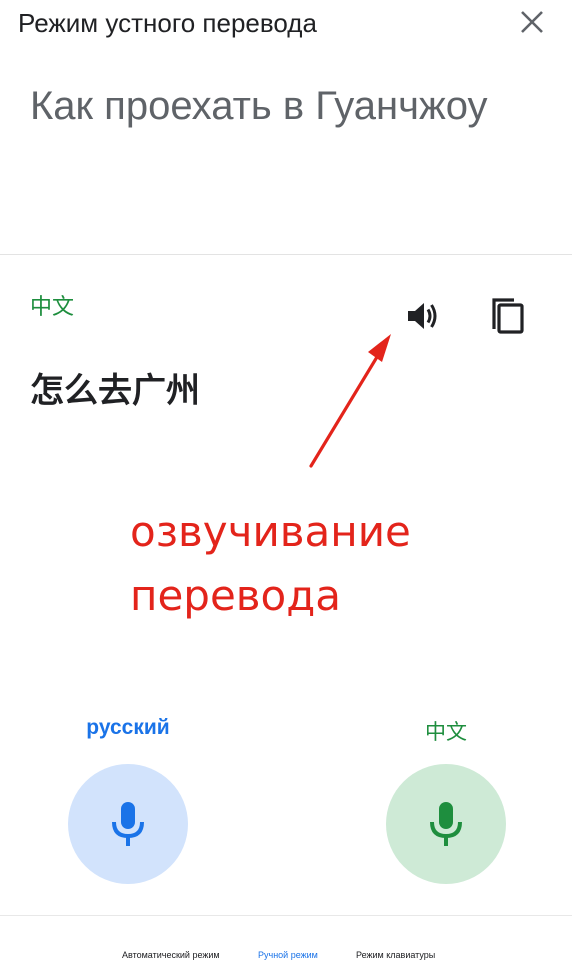  I want to click on copy-button, so click(508, 316).